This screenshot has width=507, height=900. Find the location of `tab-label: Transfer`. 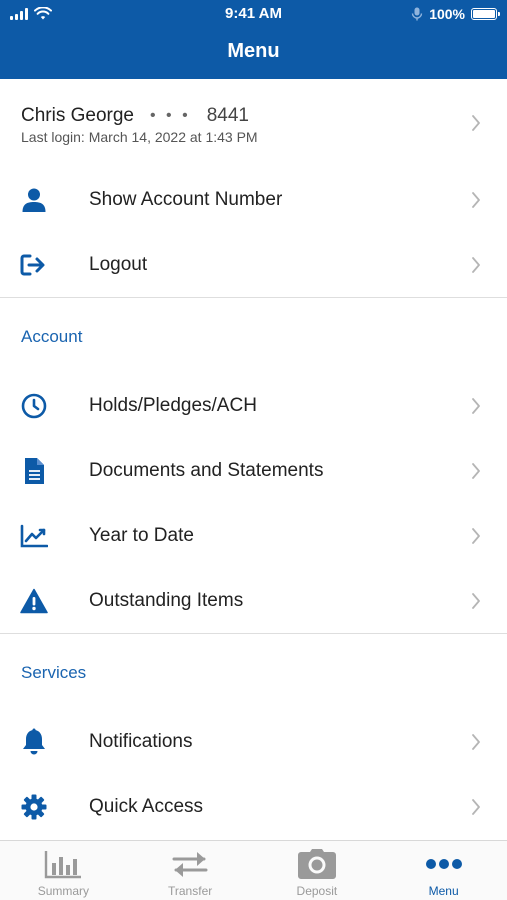

tab-label: Transfer is located at coordinates (190, 891).